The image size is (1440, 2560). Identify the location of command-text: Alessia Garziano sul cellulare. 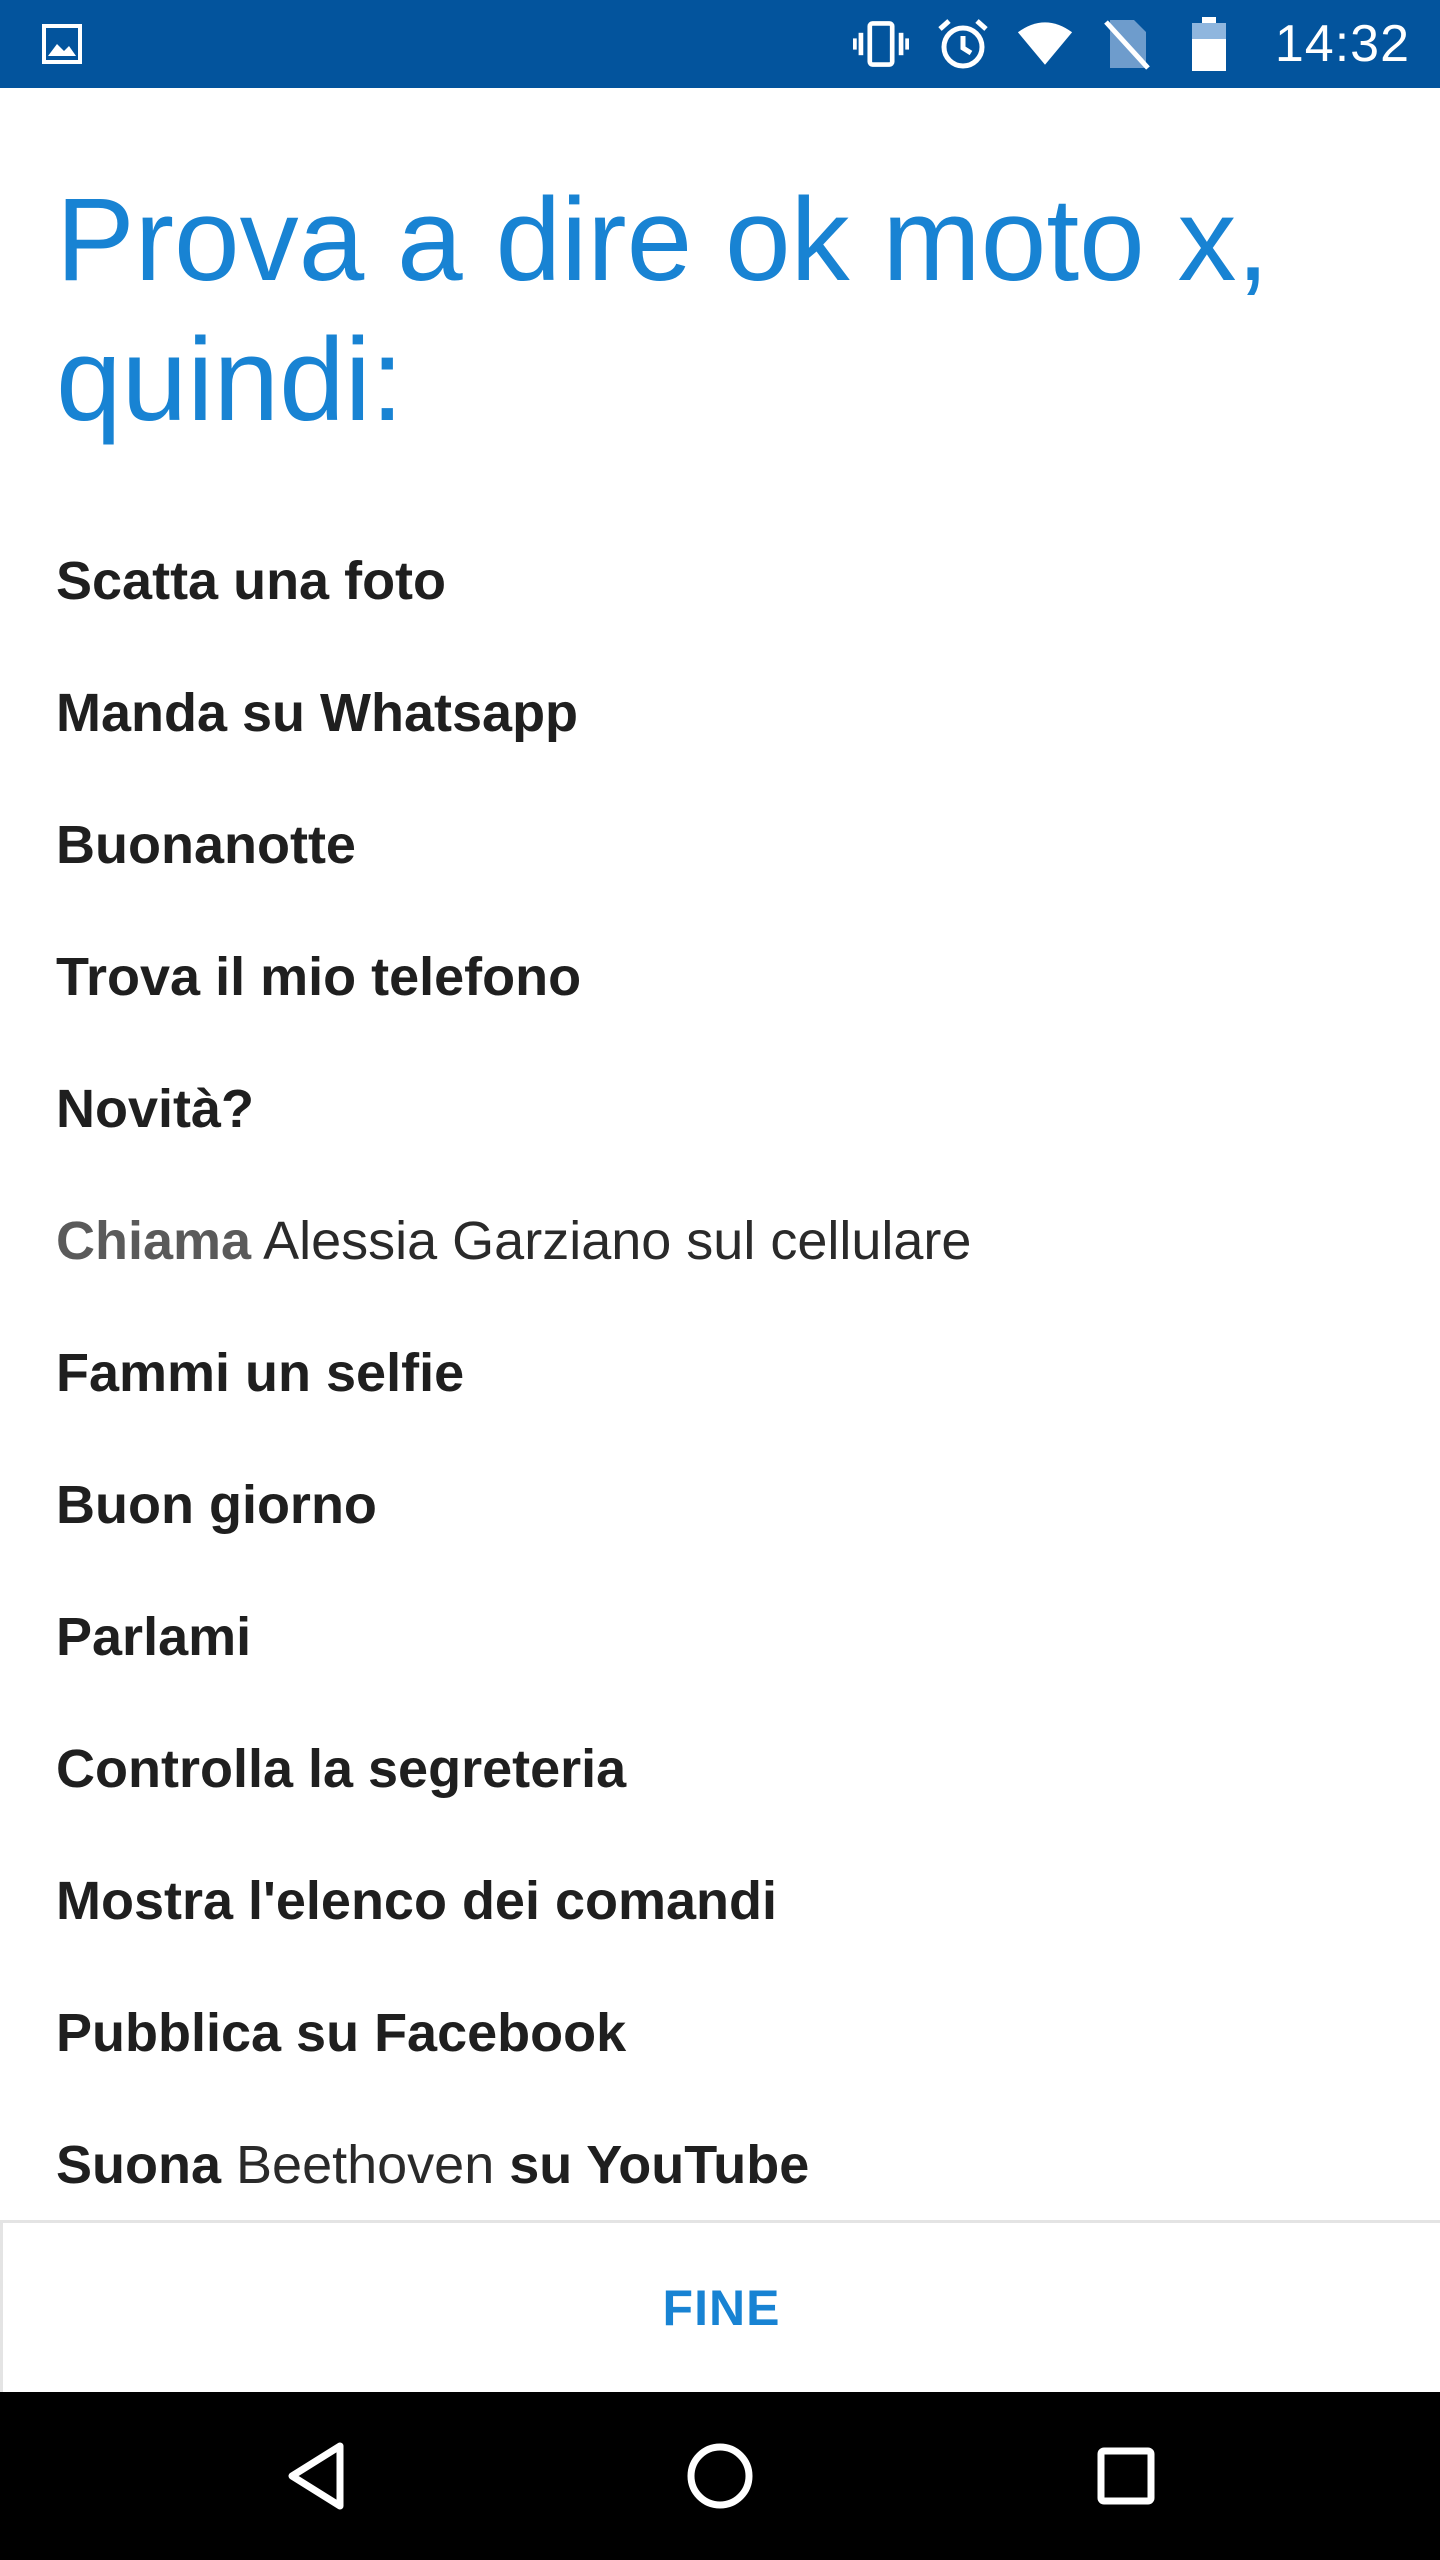
(611, 1241).